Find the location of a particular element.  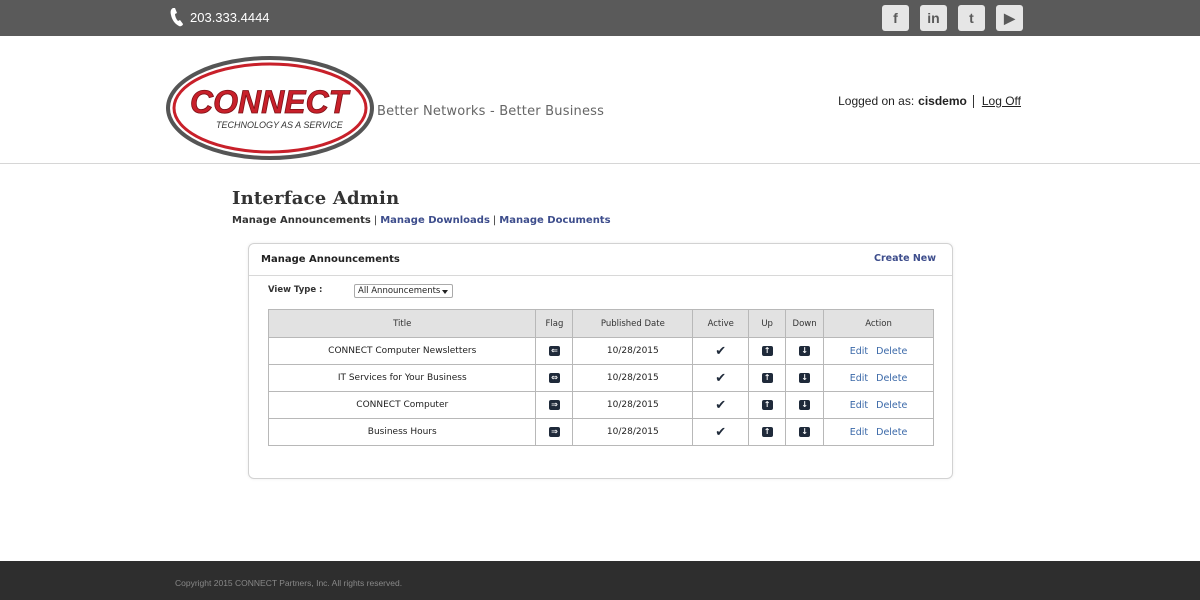

view-type-value: All Announcements is located at coordinates (399, 291).